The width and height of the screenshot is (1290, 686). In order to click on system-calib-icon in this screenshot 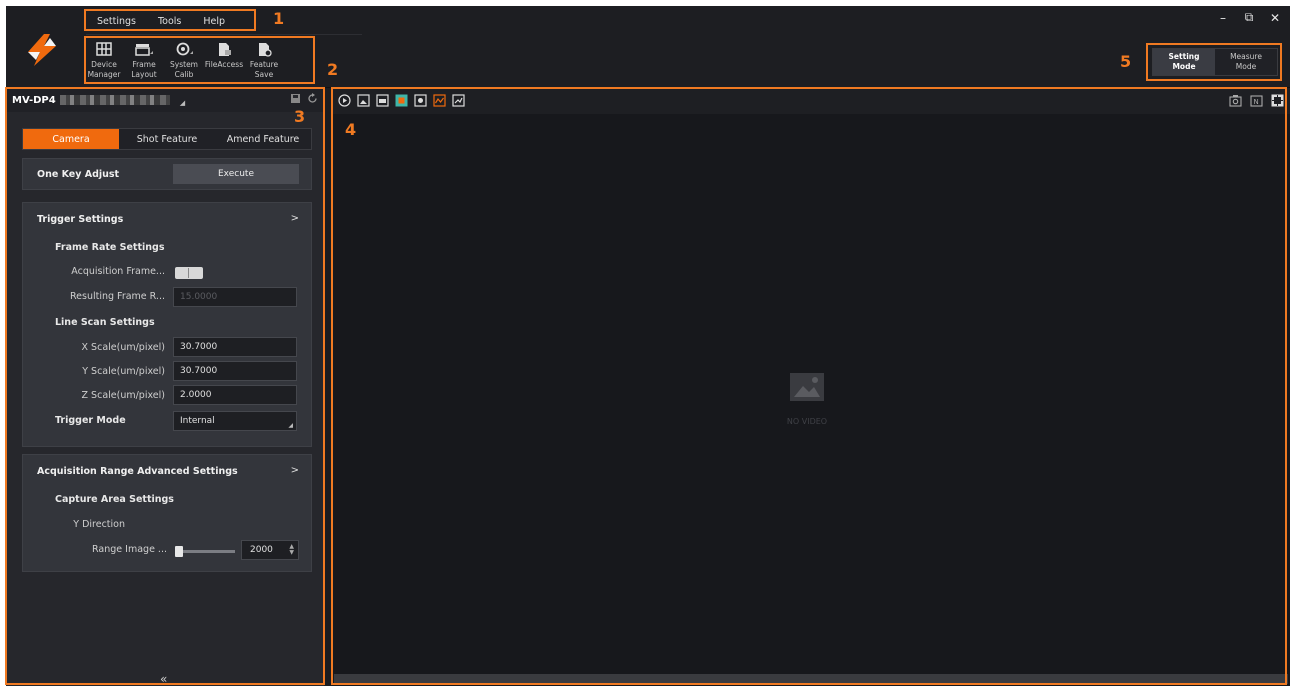, I will do `click(184, 49)`.